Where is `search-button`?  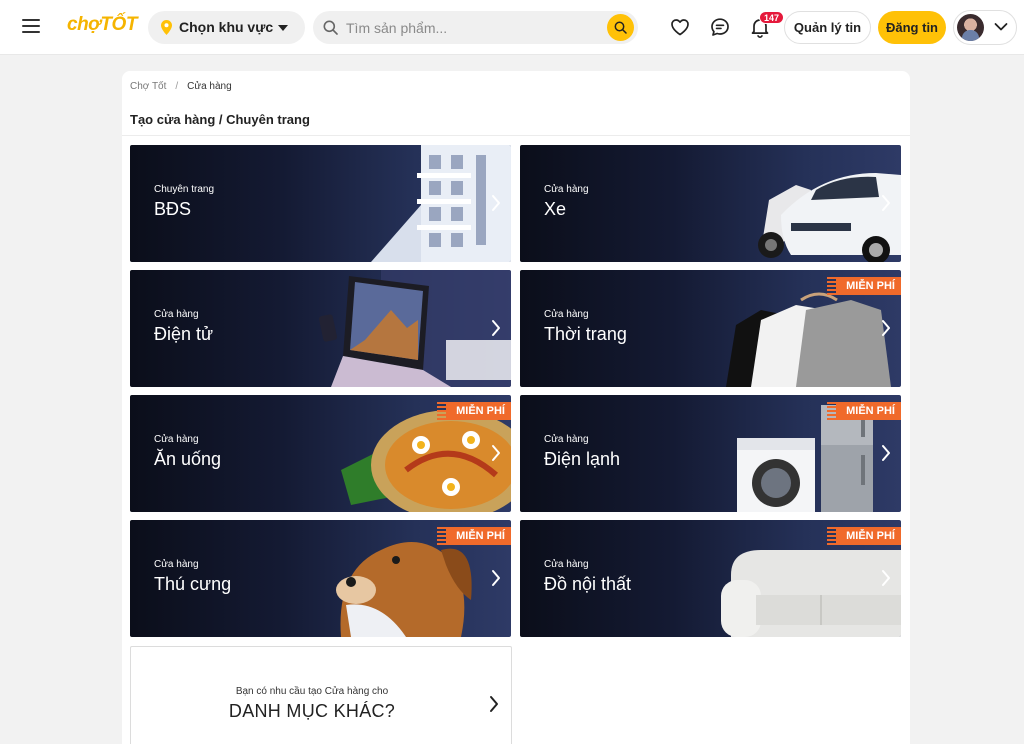 search-button is located at coordinates (620, 27).